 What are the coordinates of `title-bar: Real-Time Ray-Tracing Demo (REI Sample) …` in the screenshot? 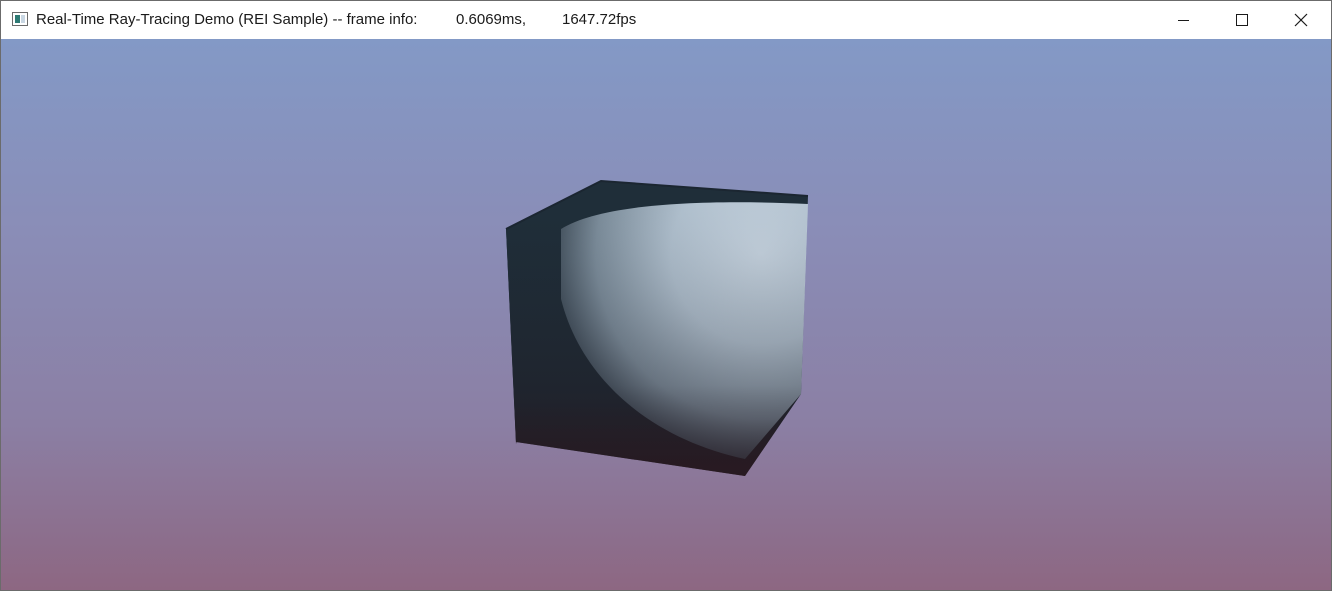 It's located at (666, 20).